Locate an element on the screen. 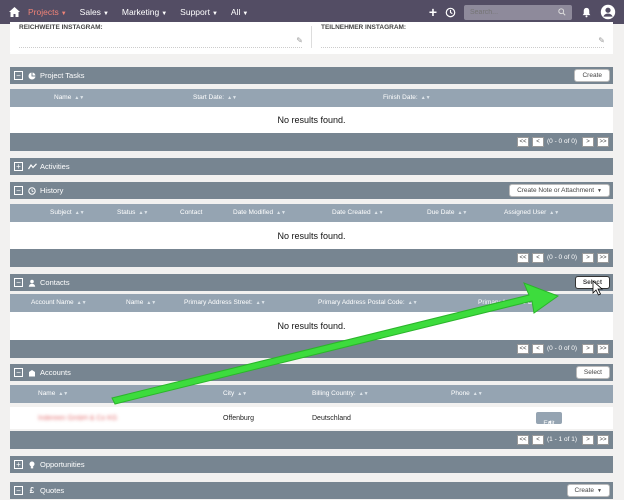  nav-all: All ▼ is located at coordinates (239, 12).